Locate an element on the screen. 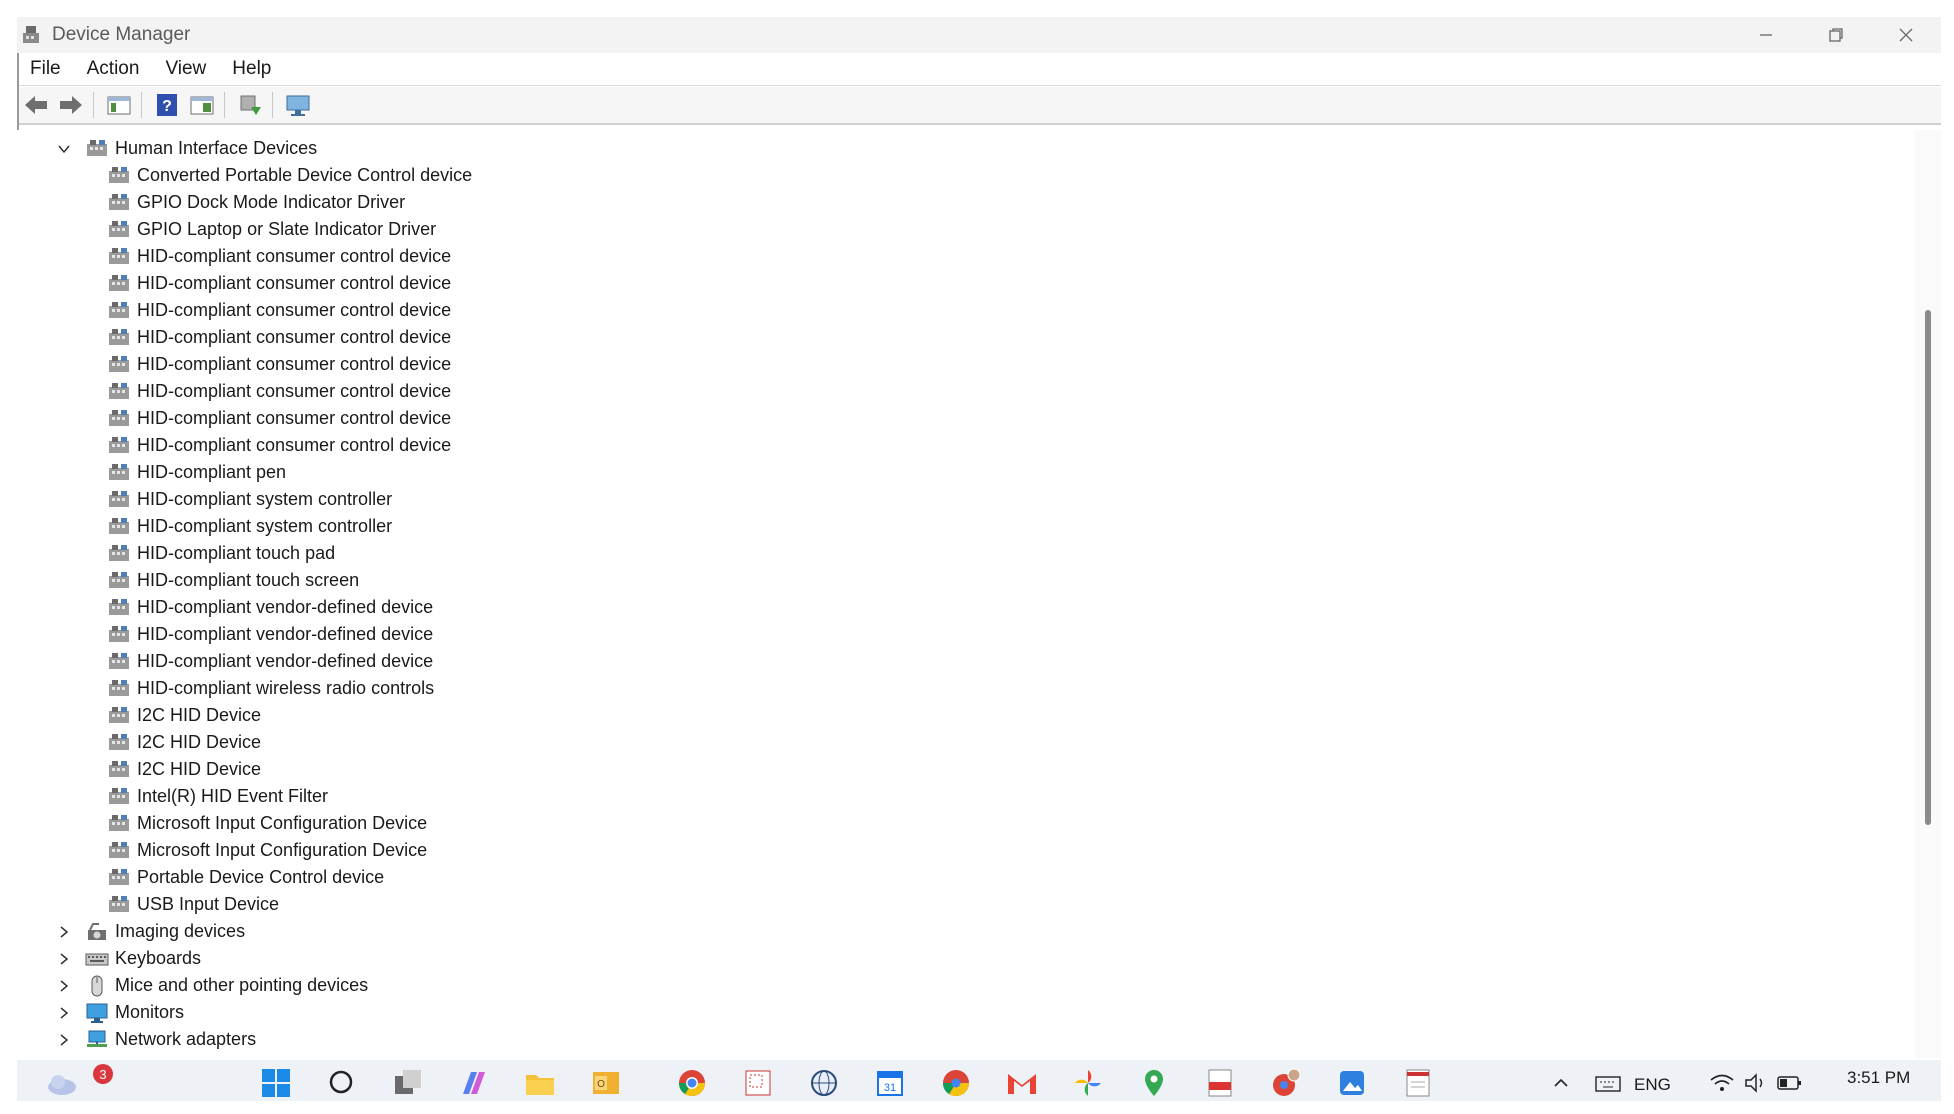 The image size is (1954, 1114). outlook-button: O is located at coordinates (606, 1083).